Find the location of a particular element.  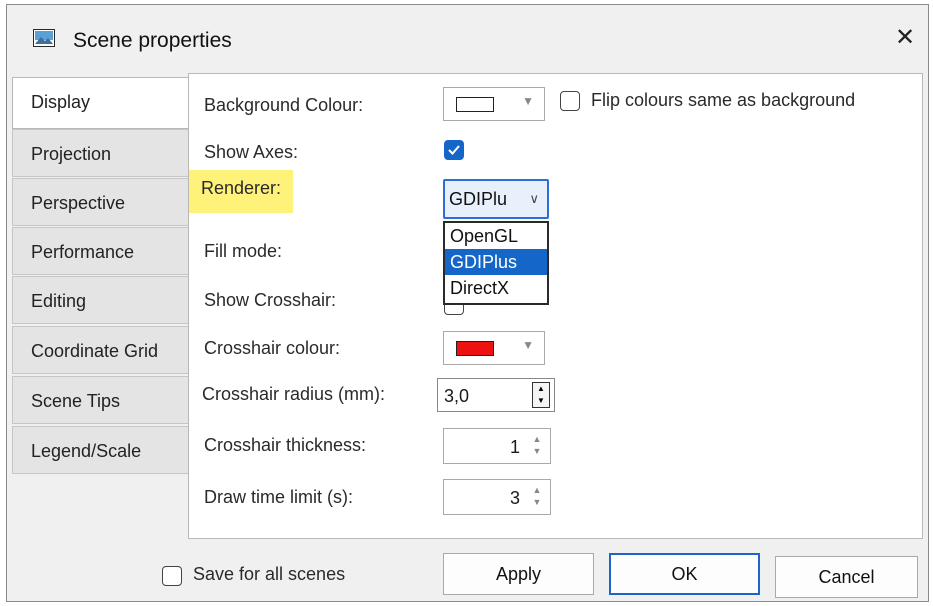

flip-colours-checkbox is located at coordinates (570, 101).